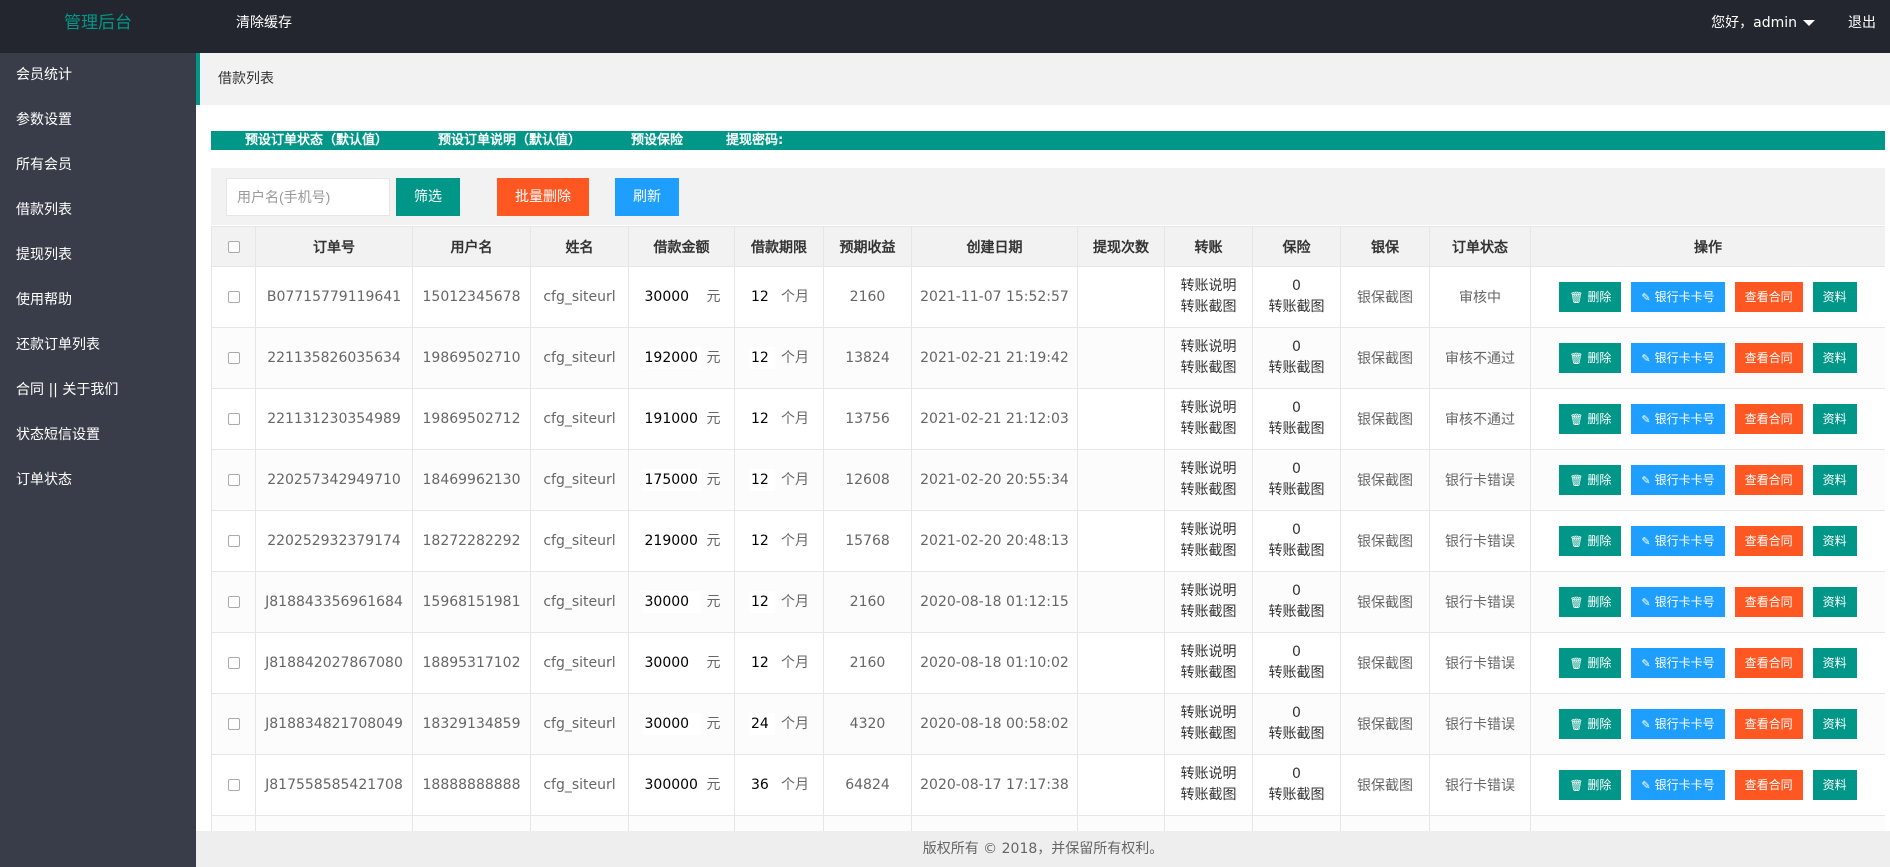  What do you see at coordinates (264, 23) in the screenshot?
I see `clear-cache-link: 清除缓存` at bounding box center [264, 23].